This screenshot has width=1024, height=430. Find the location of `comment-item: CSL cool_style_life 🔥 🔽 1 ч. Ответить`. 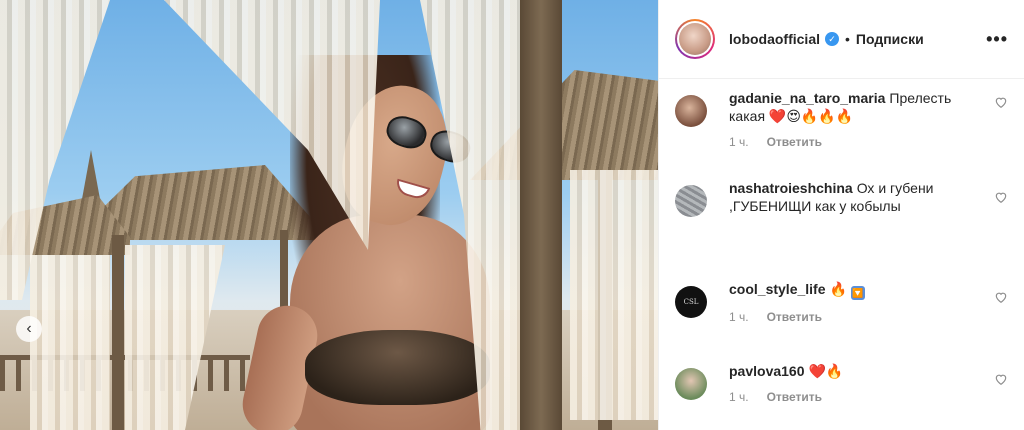

comment-item: CSL cool_style_life 🔥 🔽 1 ч. Ответить is located at coordinates (841, 315).